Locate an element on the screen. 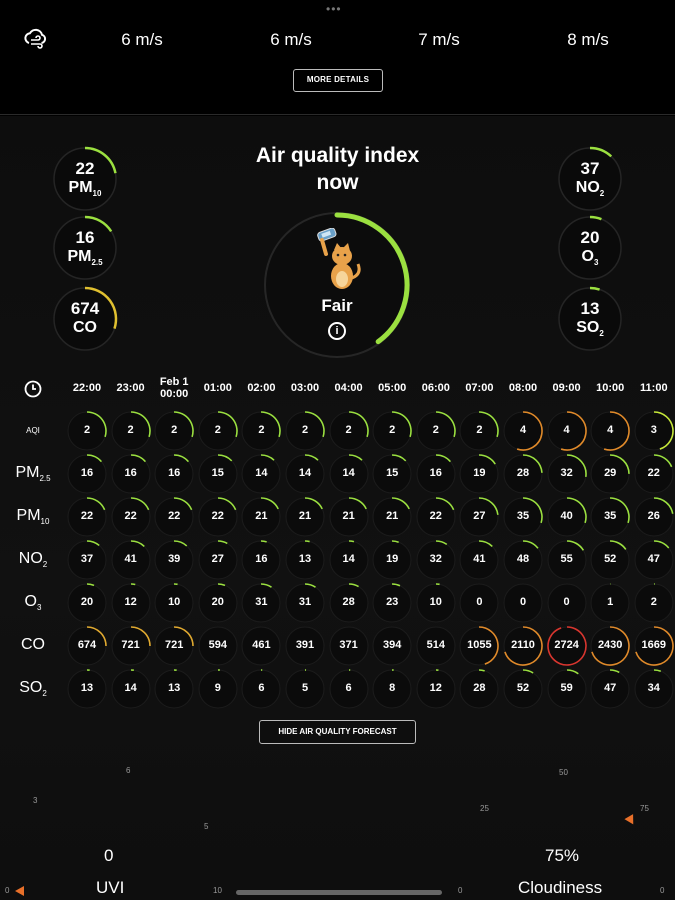  forecast-cell: 40 is located at coordinates (567, 517).